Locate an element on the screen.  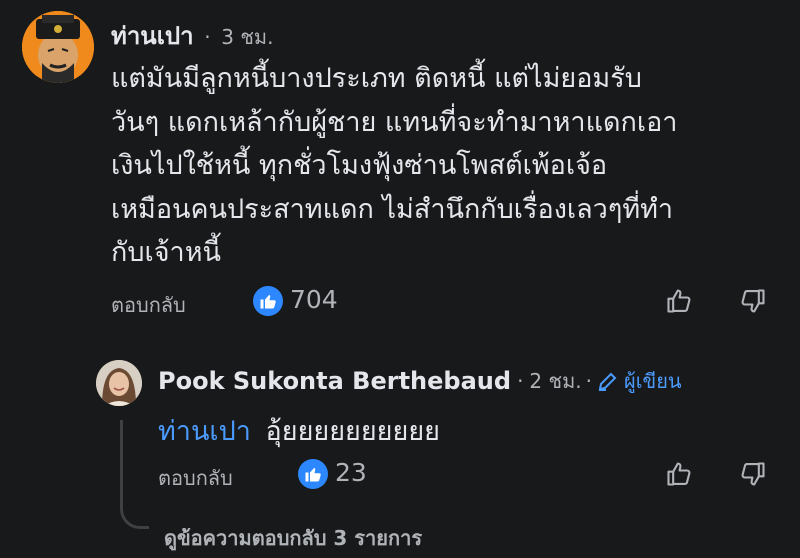
reply-like-button is located at coordinates (679, 474).